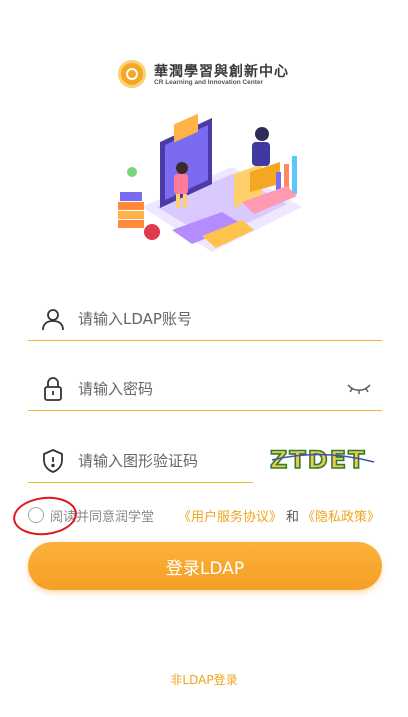  What do you see at coordinates (230, 515) in the screenshot?
I see `terms-link: 《用户服务协议》` at bounding box center [230, 515].